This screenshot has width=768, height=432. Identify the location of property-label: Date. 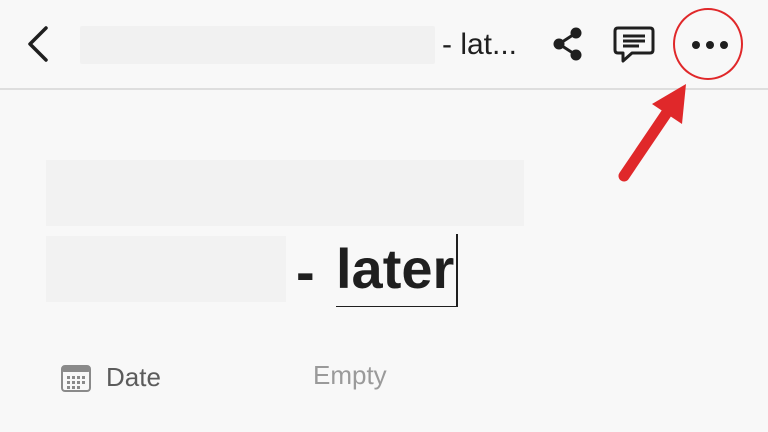
(133, 377).